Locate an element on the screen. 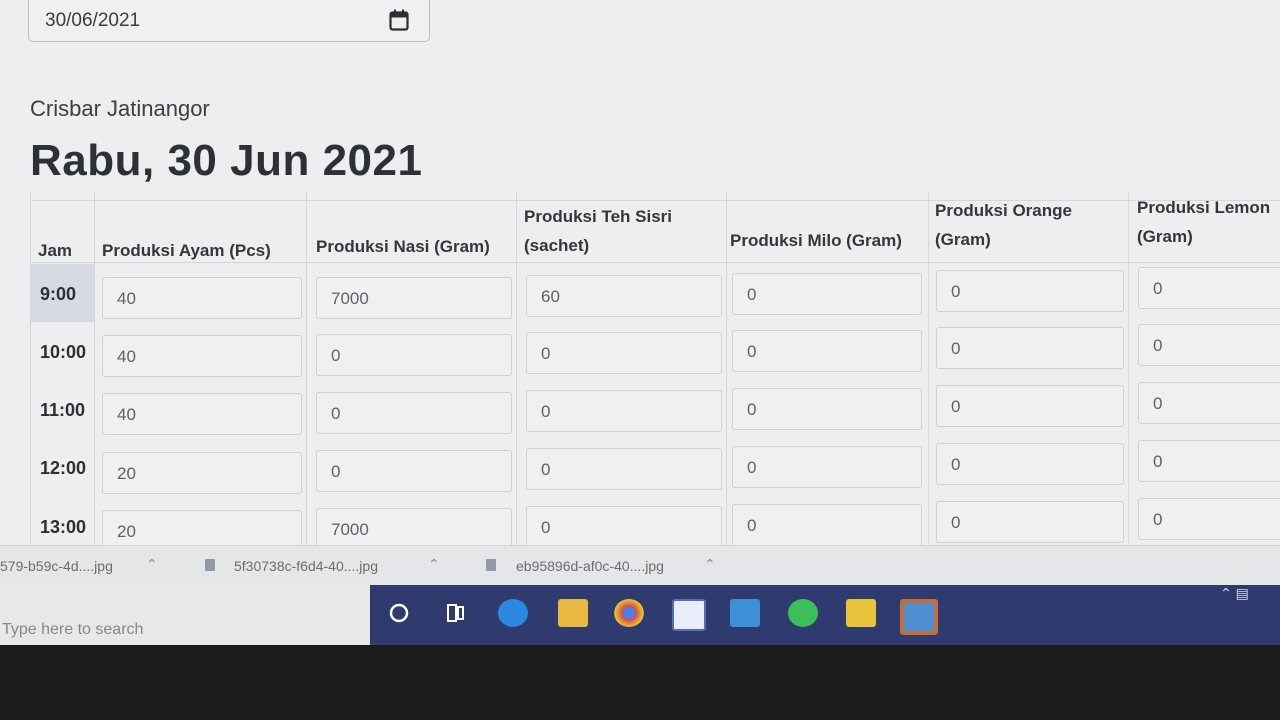  date-input: 30/06/2021 is located at coordinates (229, 21).